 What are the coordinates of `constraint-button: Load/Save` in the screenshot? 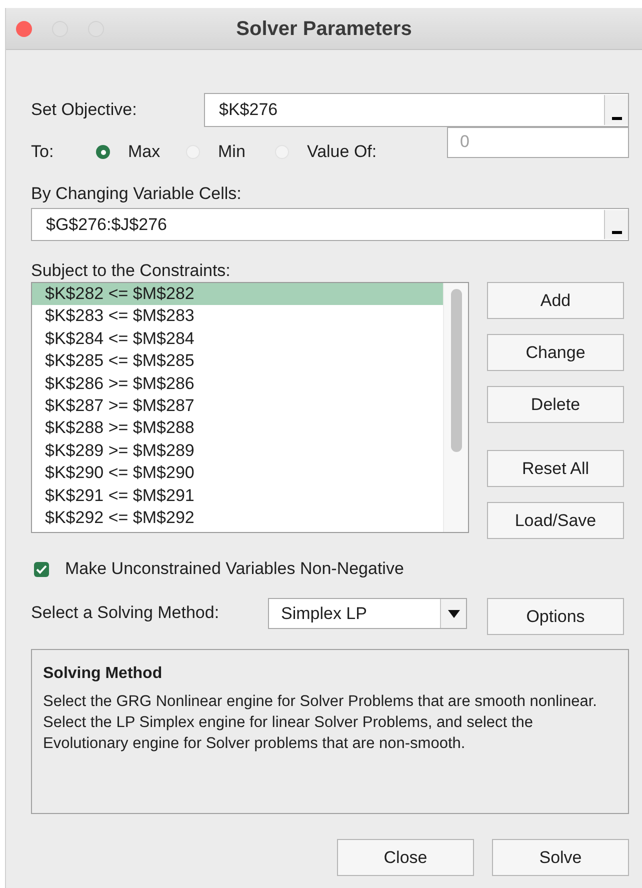 It's located at (555, 520).